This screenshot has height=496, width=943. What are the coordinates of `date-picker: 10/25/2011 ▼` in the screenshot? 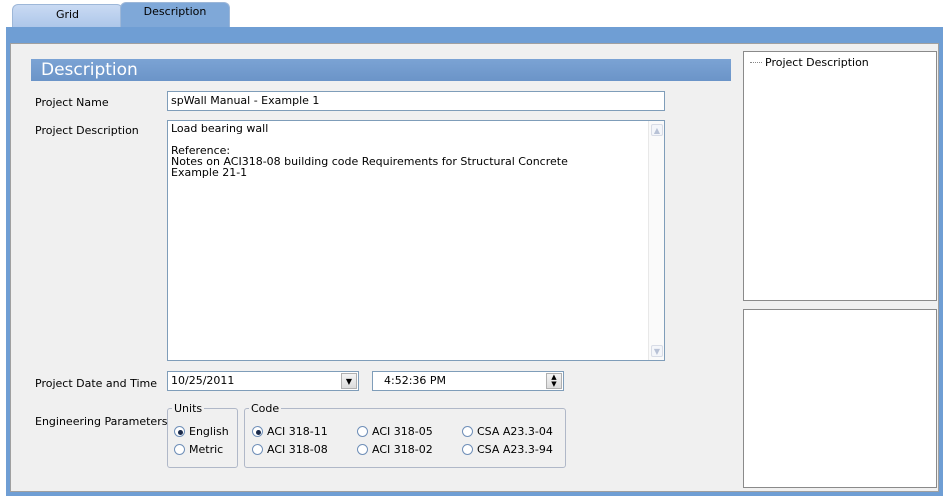 It's located at (263, 381).